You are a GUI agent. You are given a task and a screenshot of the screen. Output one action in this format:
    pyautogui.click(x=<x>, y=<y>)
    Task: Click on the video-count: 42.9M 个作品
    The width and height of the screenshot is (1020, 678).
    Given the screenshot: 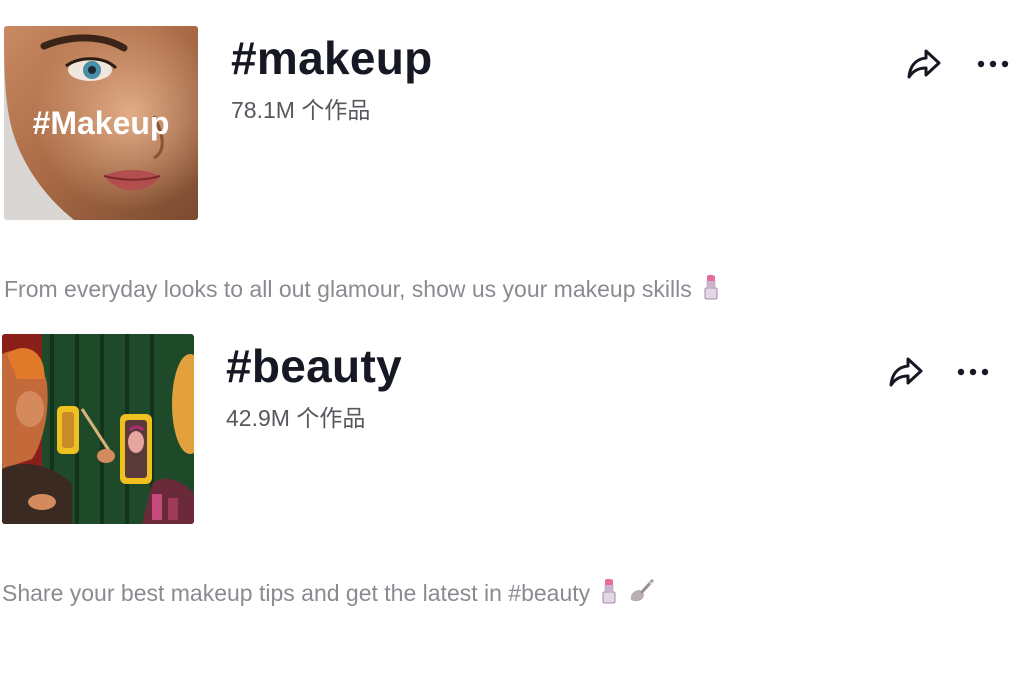 What is the action you would take?
    pyautogui.click(x=296, y=418)
    